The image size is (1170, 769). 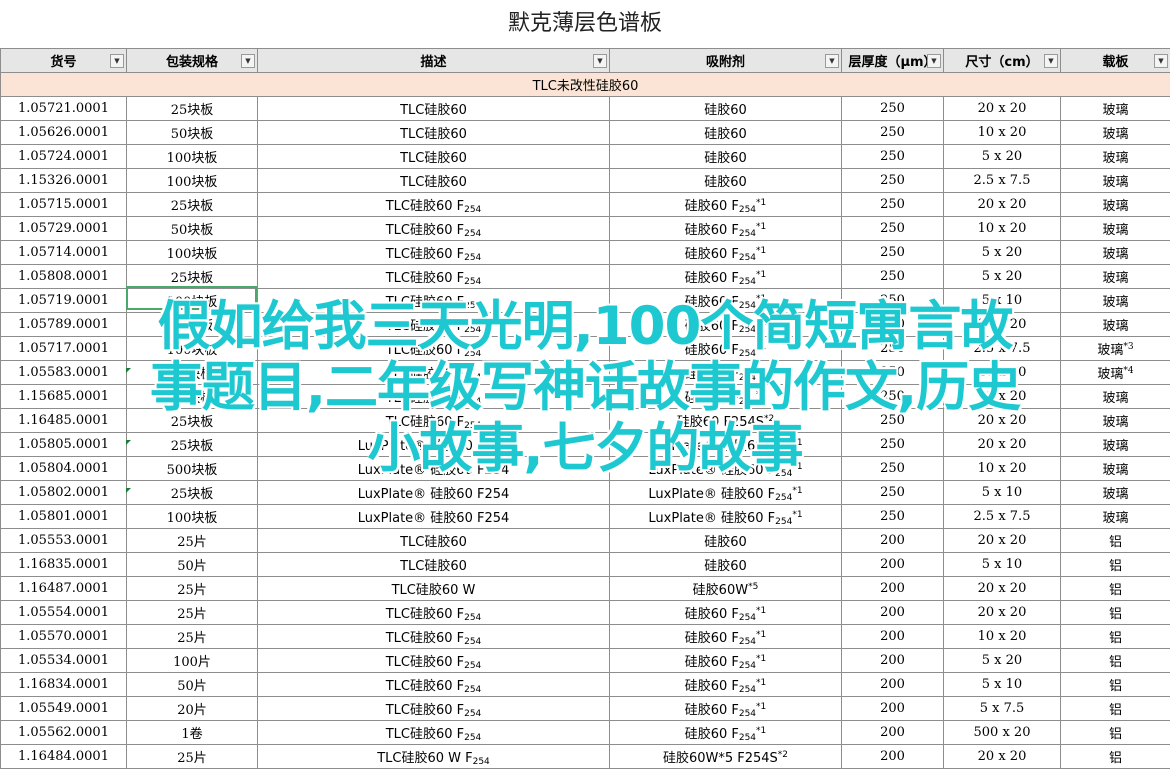 What do you see at coordinates (63, 756) in the screenshot?
I see `cell-code: 1.16484.0001` at bounding box center [63, 756].